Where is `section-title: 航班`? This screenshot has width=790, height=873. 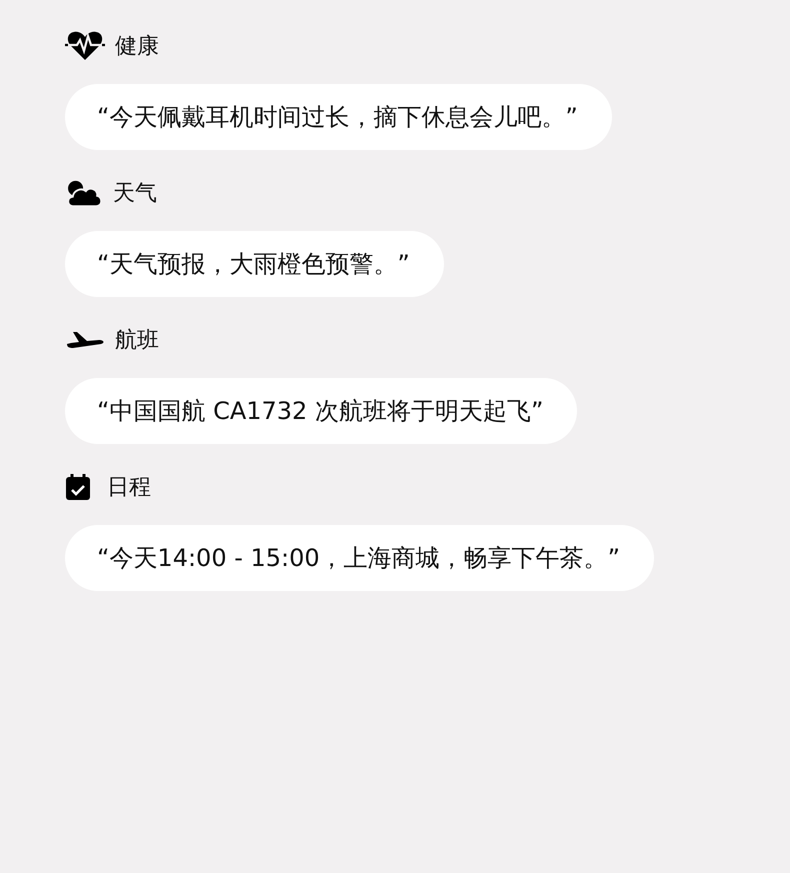
section-title: 航班 is located at coordinates (137, 341).